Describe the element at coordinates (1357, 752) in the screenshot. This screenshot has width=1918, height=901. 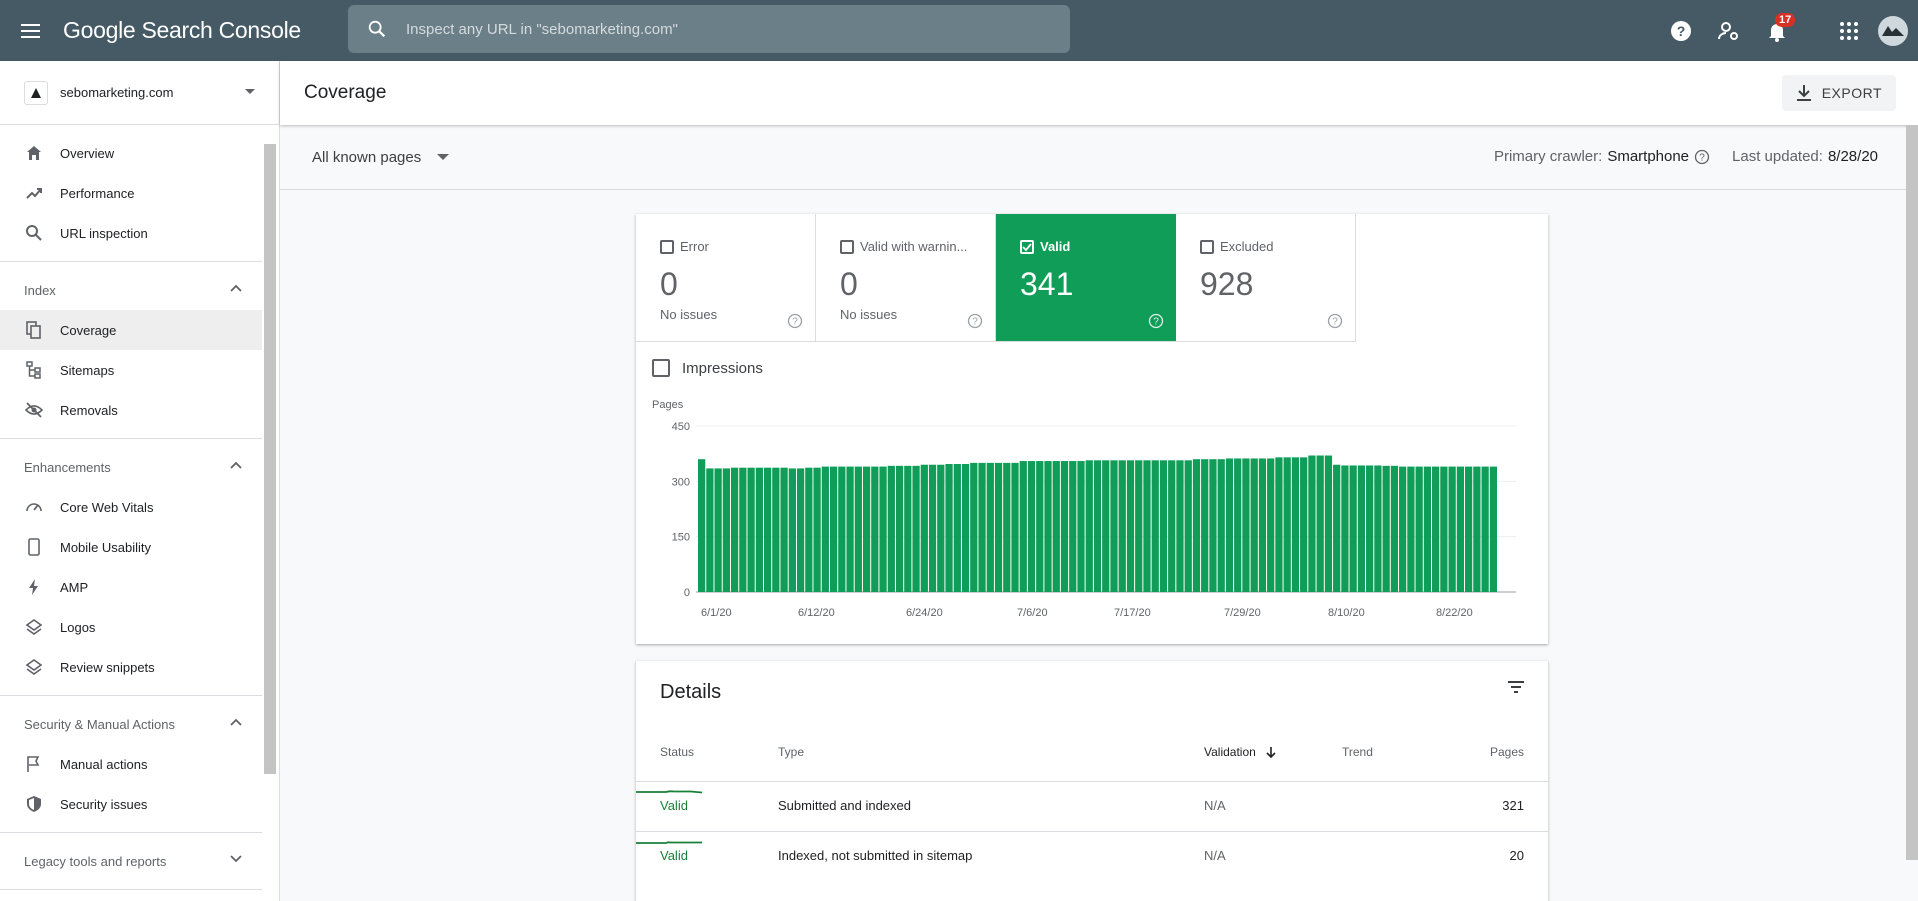
I see `col-trend: Trend` at that location.